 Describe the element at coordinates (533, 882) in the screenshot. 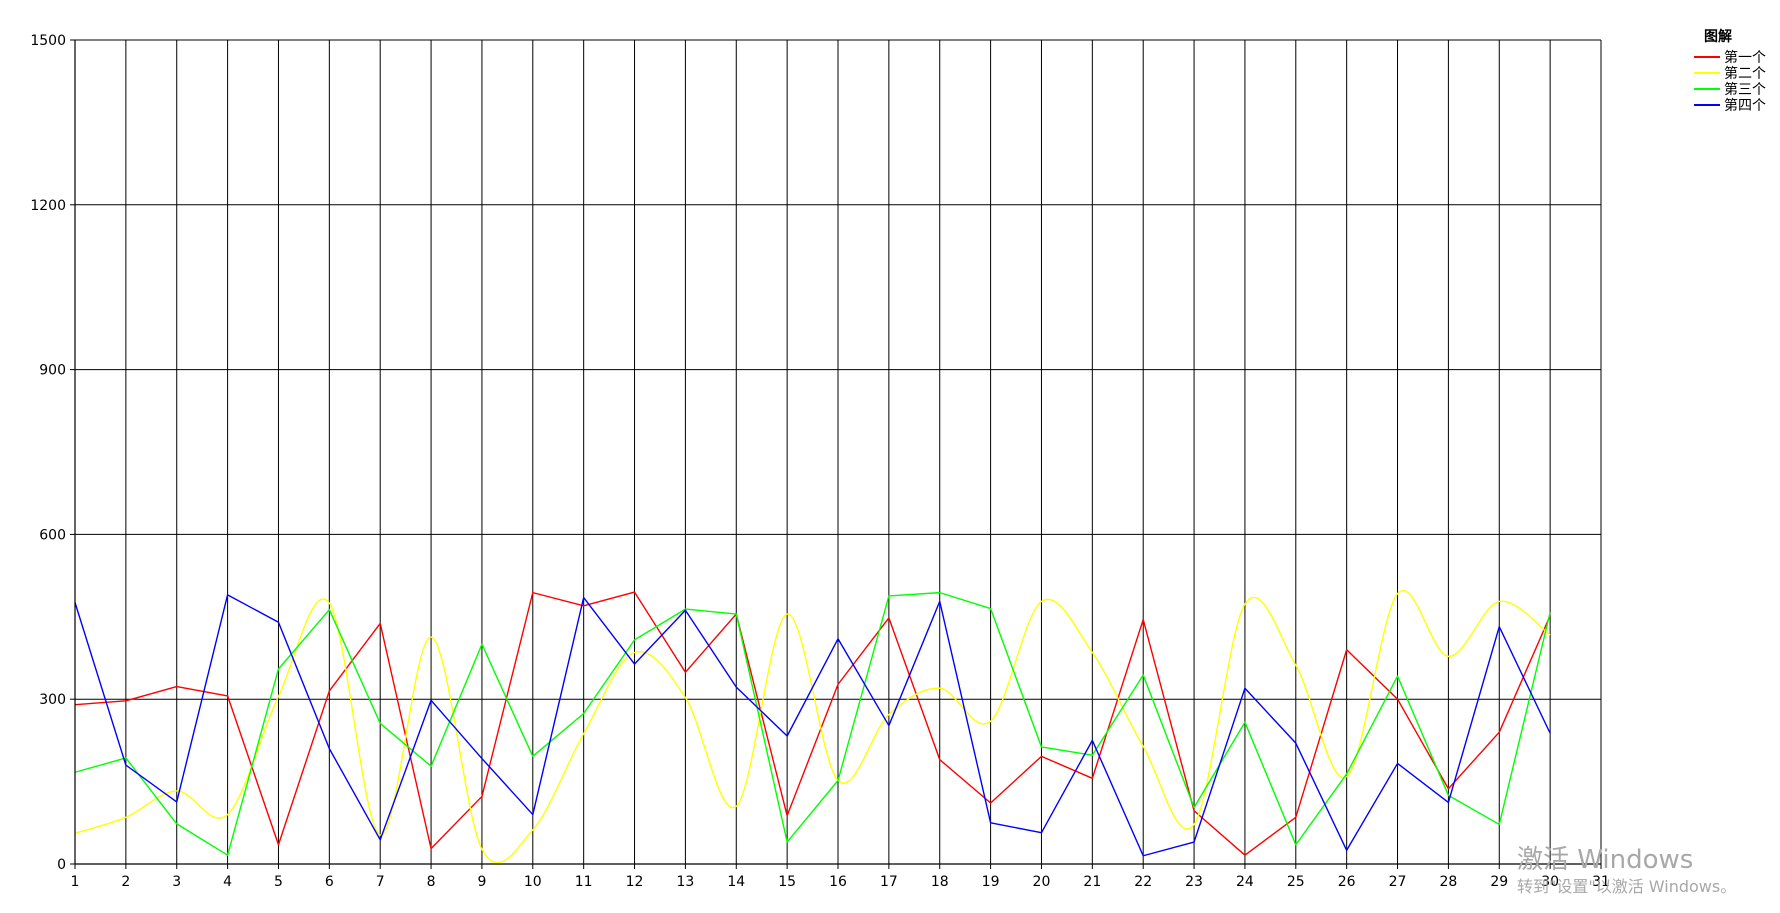

I see `x-tick-label: 10` at that location.